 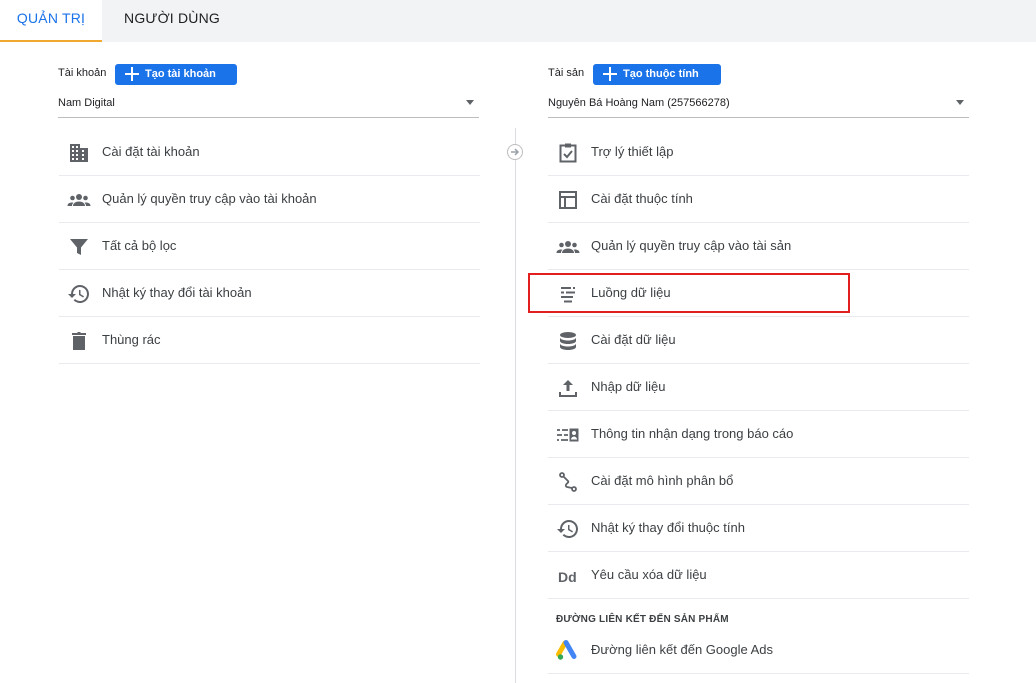 What do you see at coordinates (79, 341) in the screenshot?
I see `trash-icon` at bounding box center [79, 341].